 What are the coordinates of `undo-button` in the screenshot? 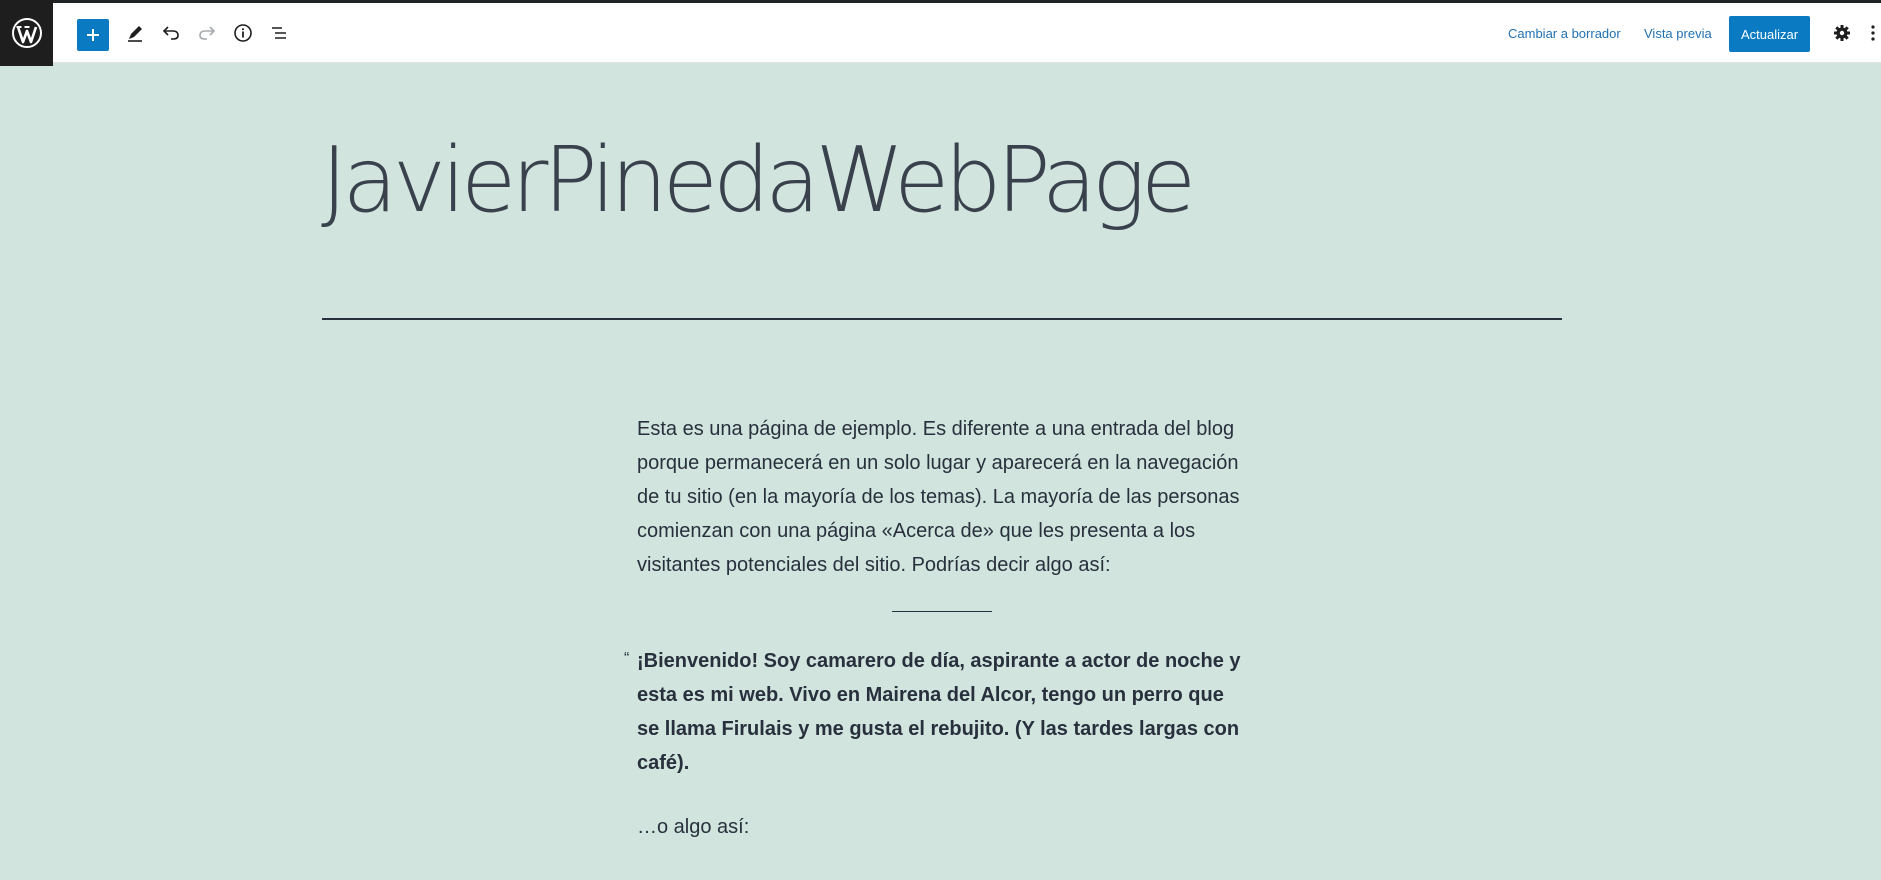 It's located at (171, 33).